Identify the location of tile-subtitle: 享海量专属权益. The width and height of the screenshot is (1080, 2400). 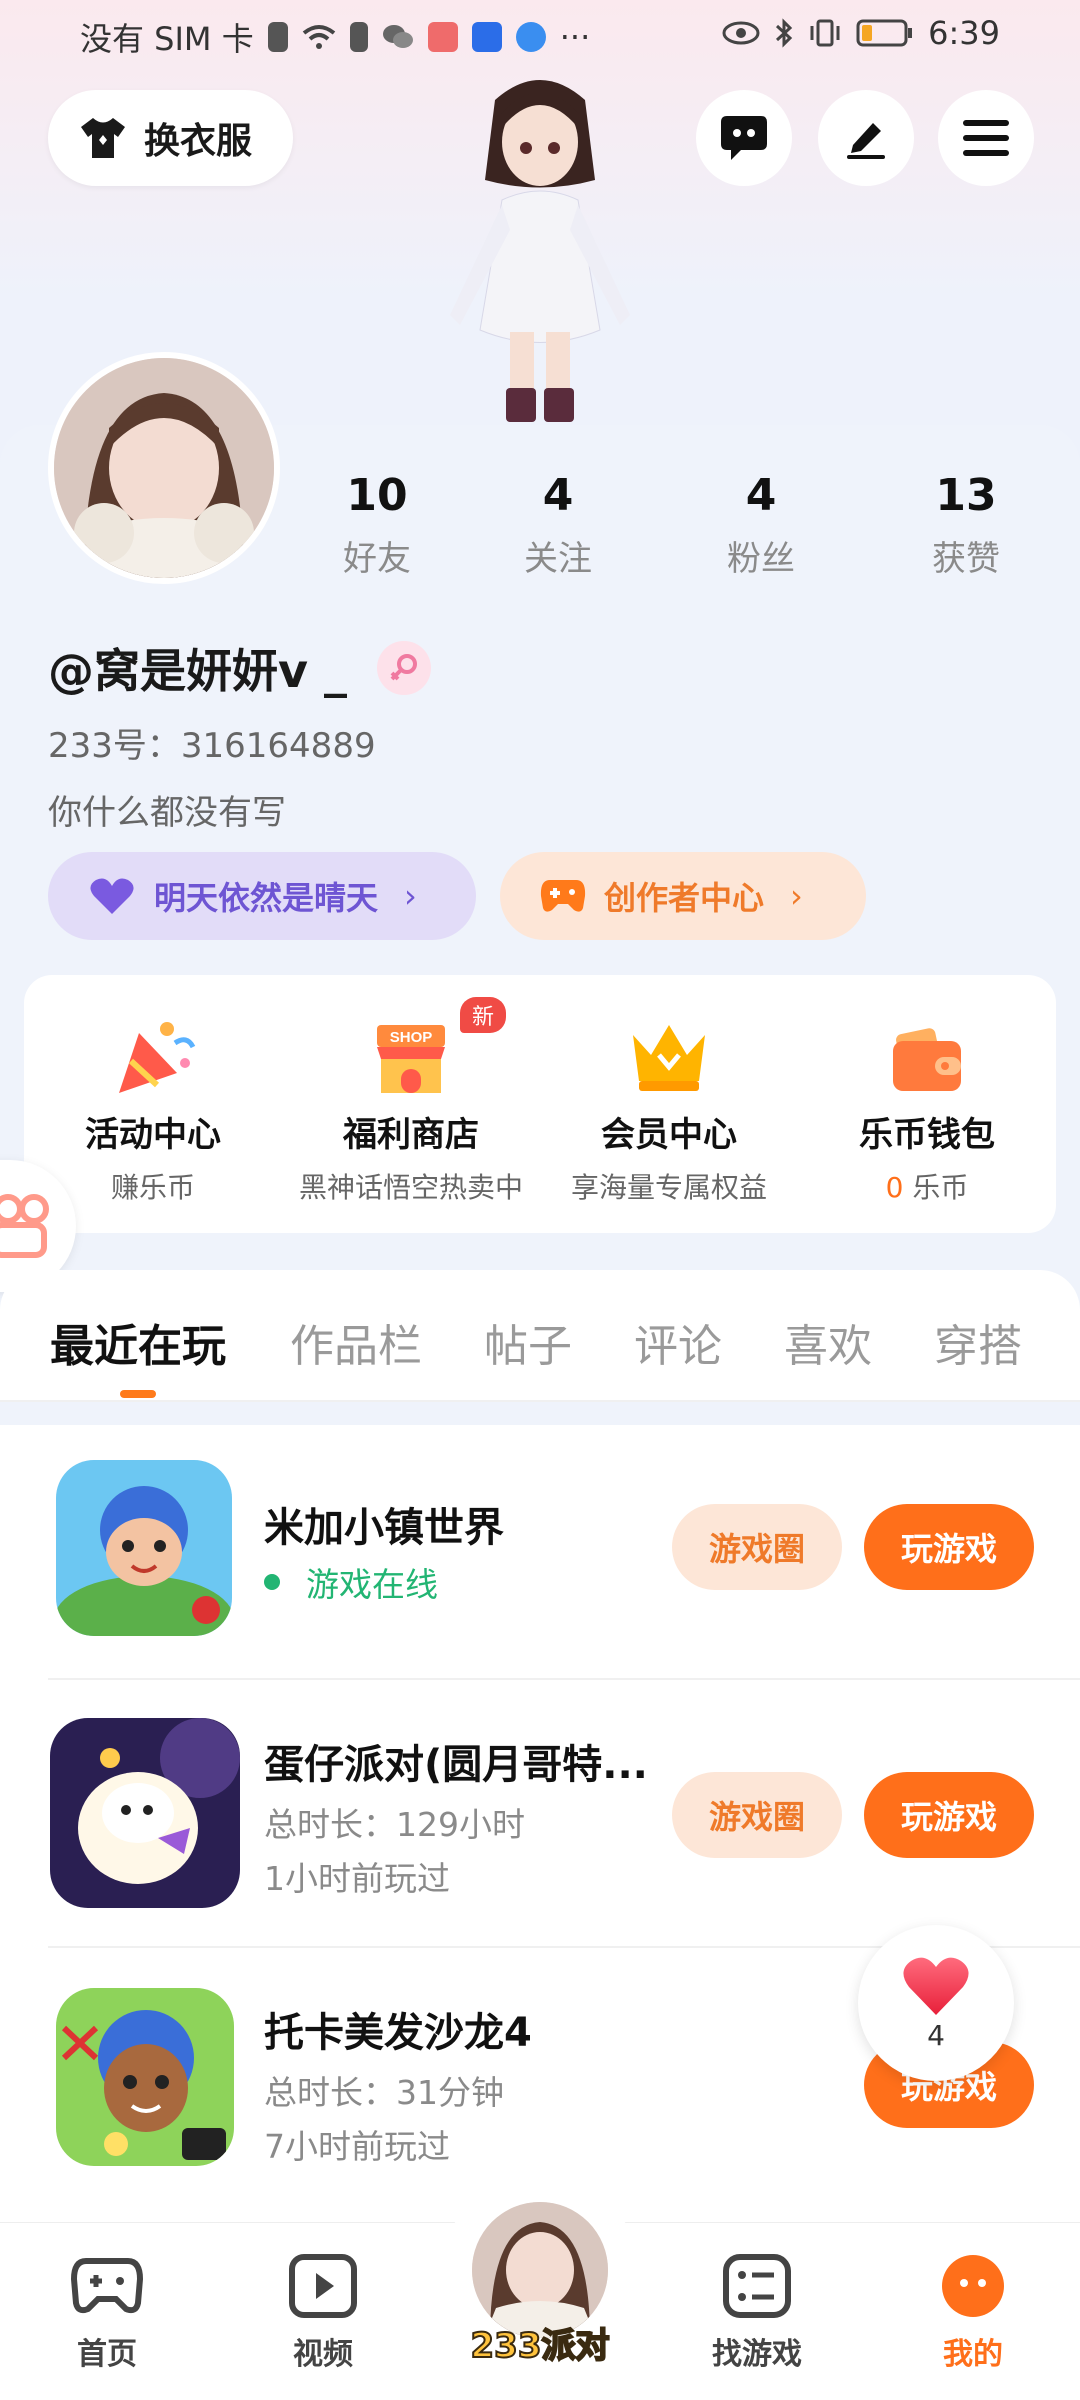
(668, 1187).